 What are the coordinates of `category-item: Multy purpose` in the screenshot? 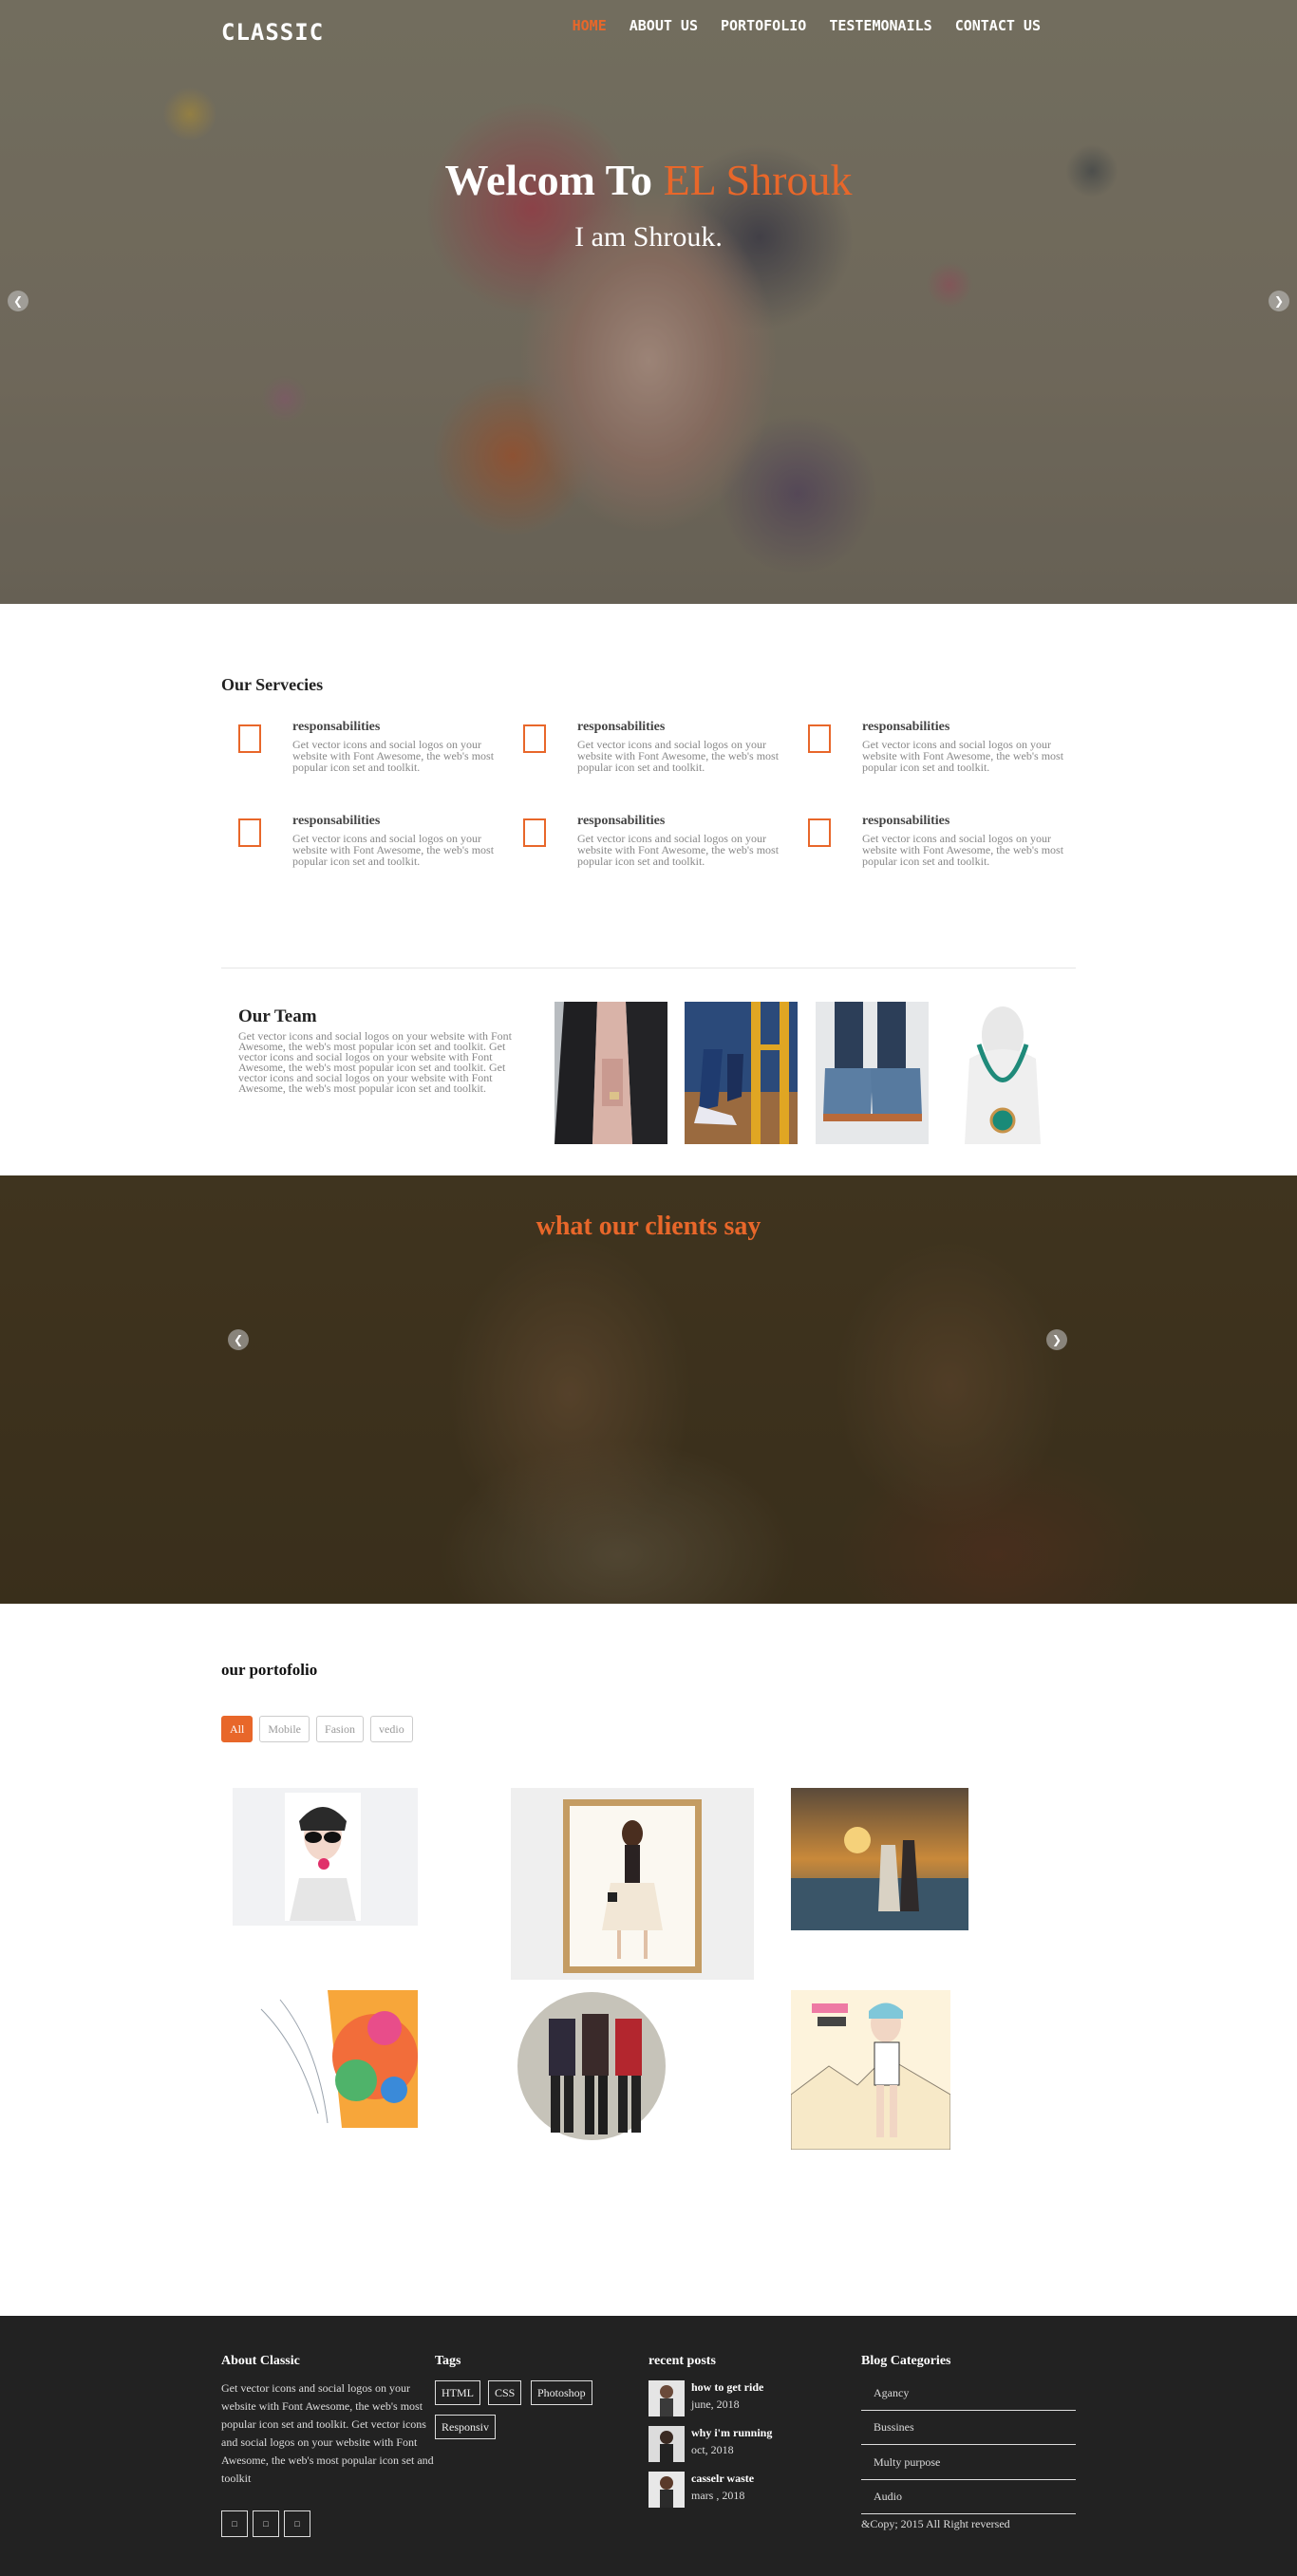 It's located at (968, 2463).